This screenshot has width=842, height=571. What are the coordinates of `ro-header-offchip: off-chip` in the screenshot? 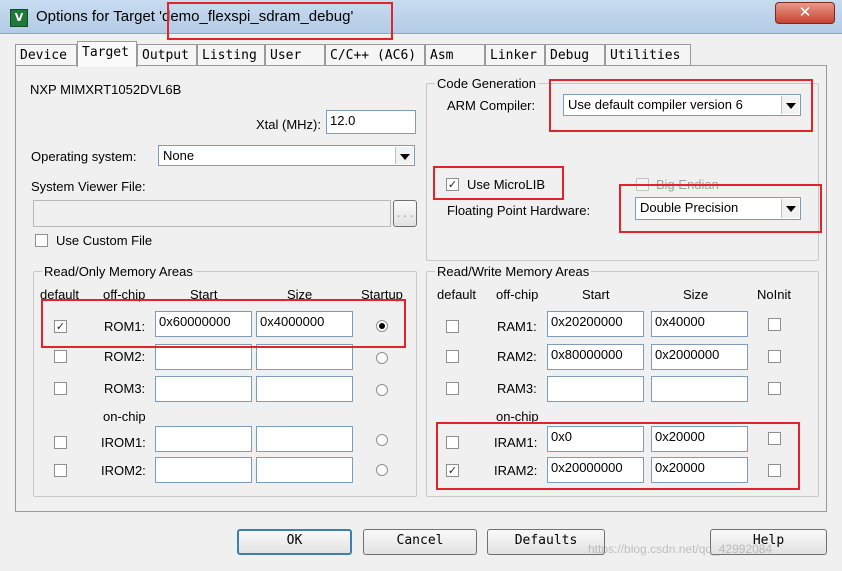 It's located at (124, 294).